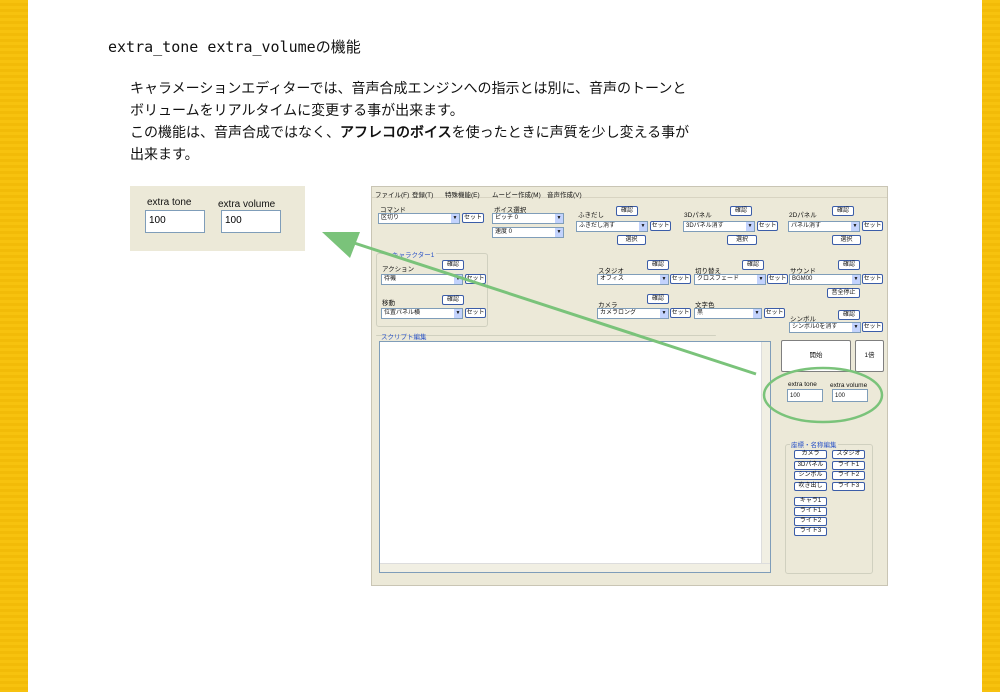 Image resolution: width=1000 pixels, height=692 pixels. Describe the element at coordinates (234, 47) in the screenshot. I see `page-heading: extra_tone extra_volumeの機能` at that location.